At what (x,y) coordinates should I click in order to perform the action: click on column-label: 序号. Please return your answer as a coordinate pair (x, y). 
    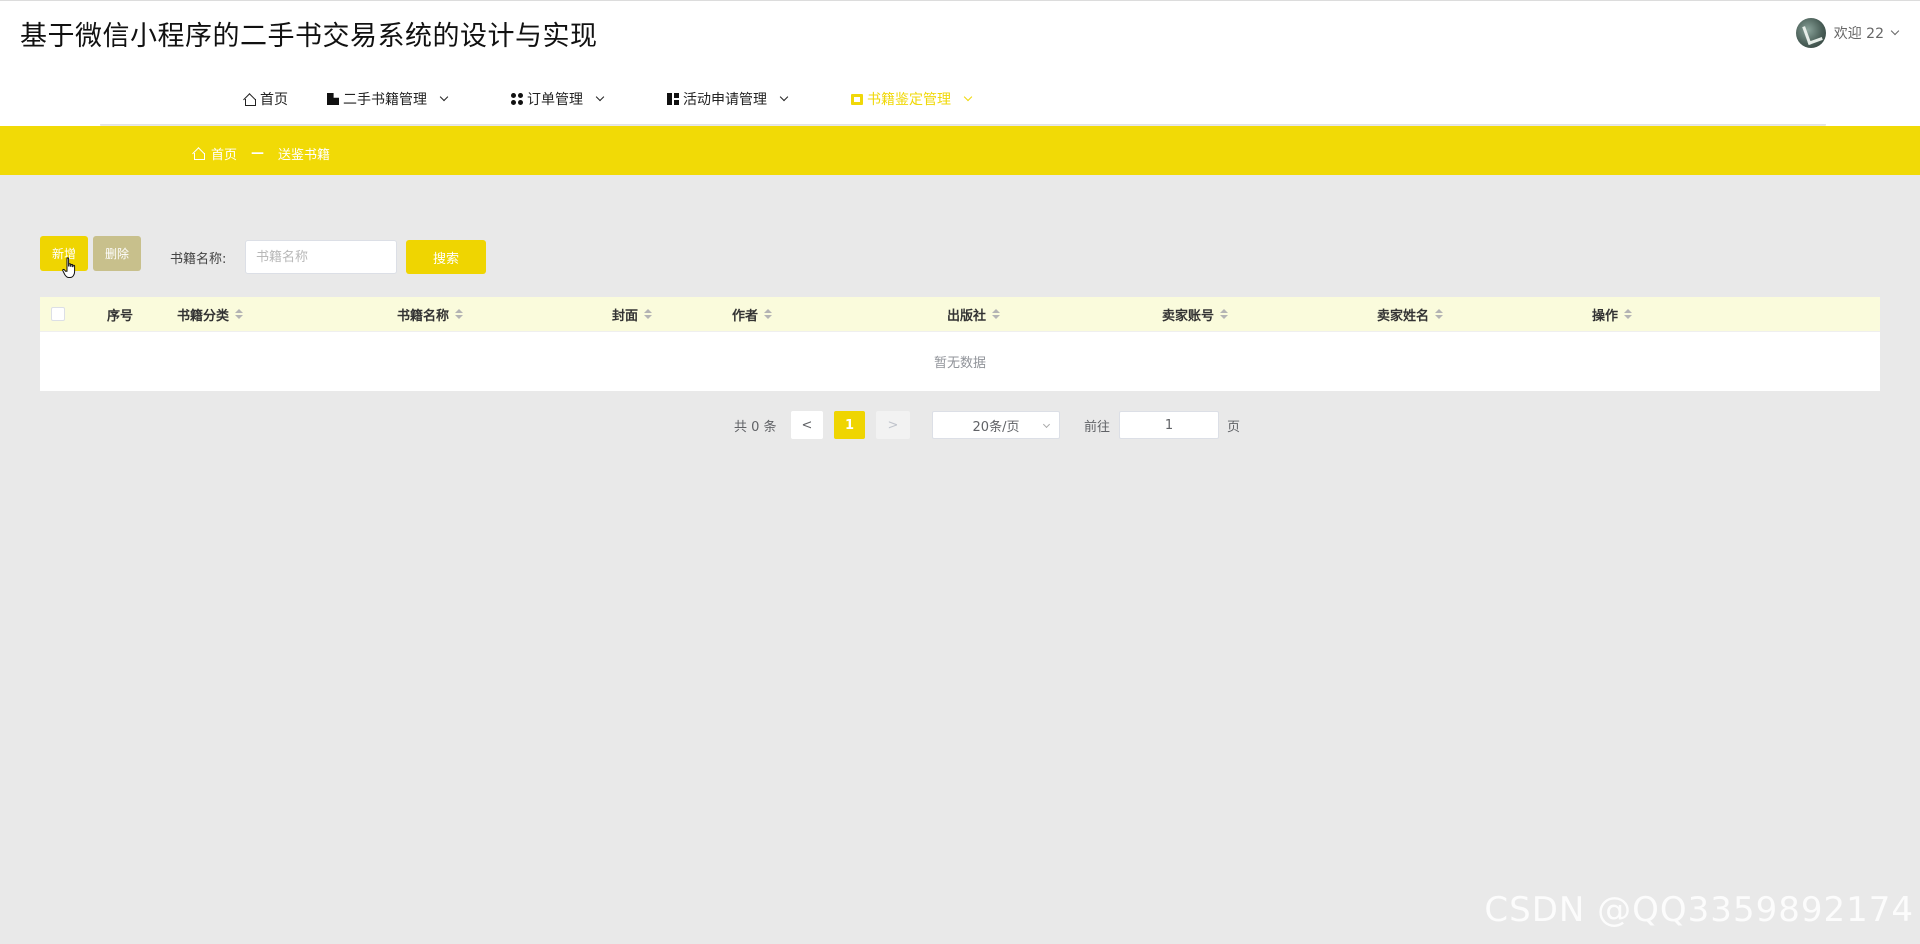
    Looking at the image, I should click on (120, 316).